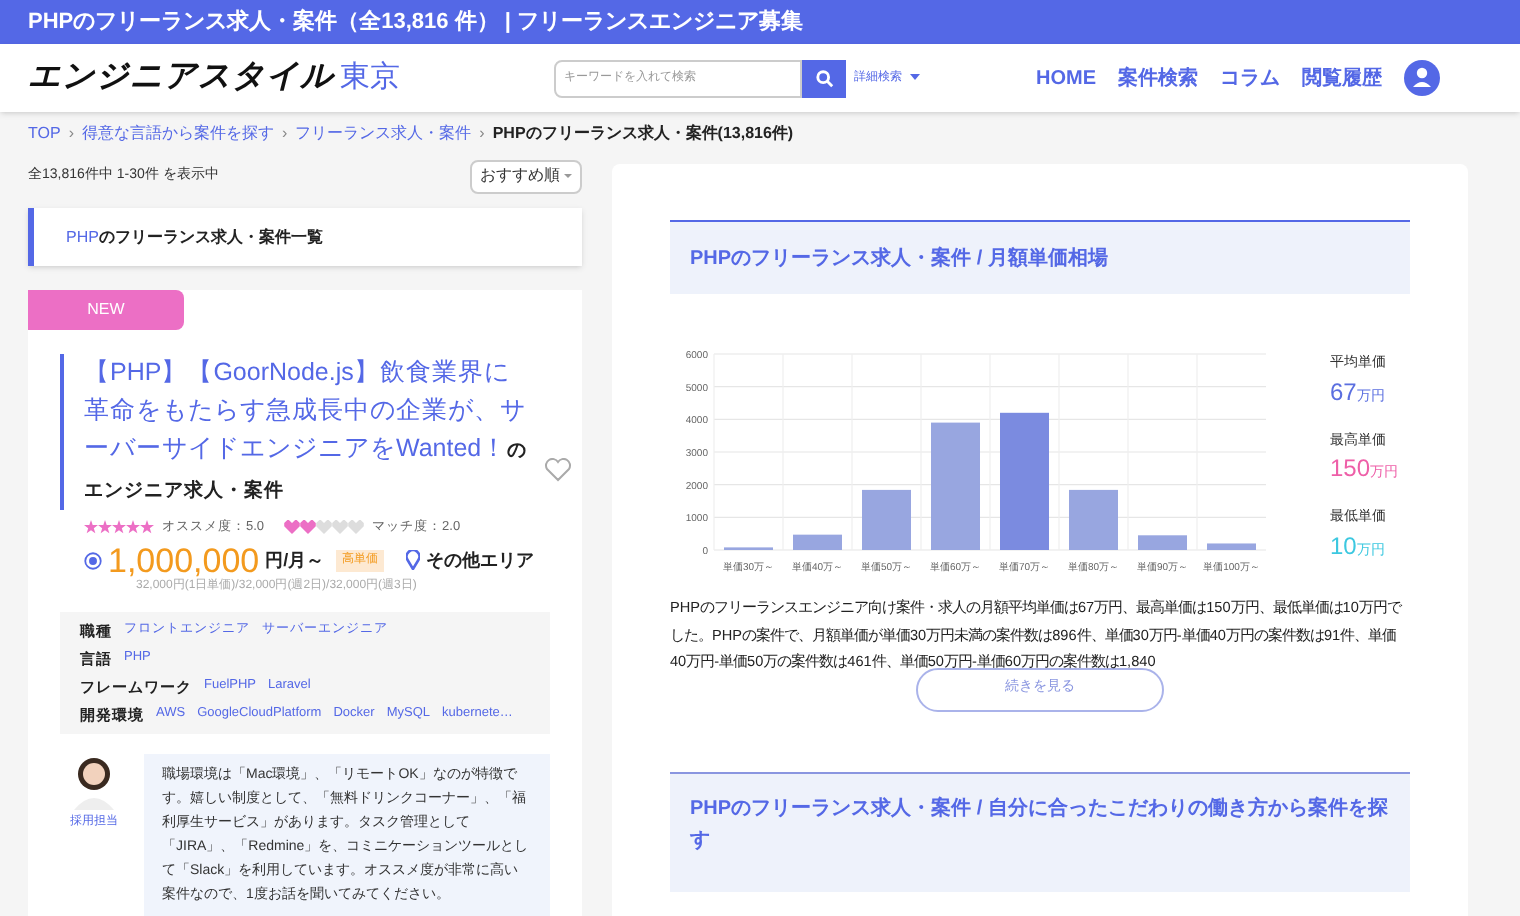 This screenshot has height=916, width=1520. Describe the element at coordinates (106, 310) in the screenshot. I see `new-badge: NEW` at that location.